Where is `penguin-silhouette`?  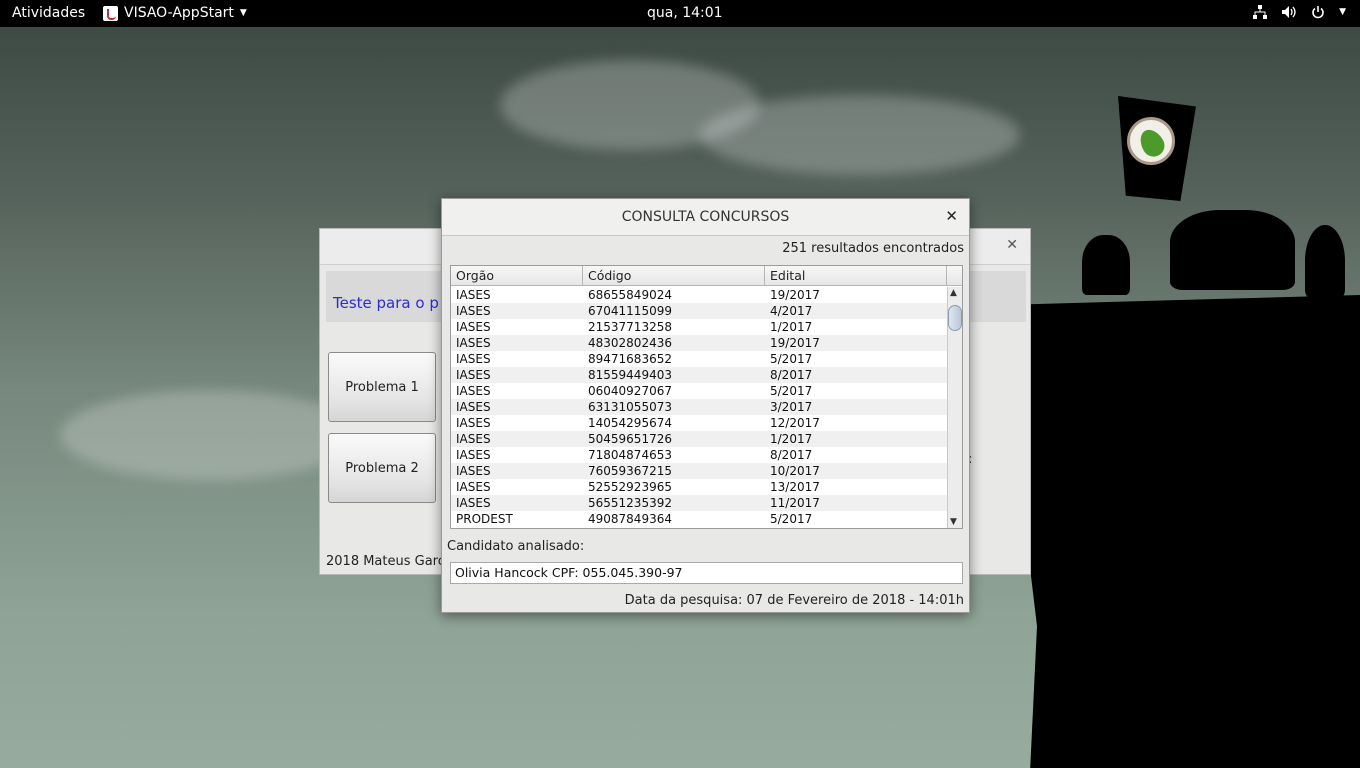 penguin-silhouette is located at coordinates (1325, 261).